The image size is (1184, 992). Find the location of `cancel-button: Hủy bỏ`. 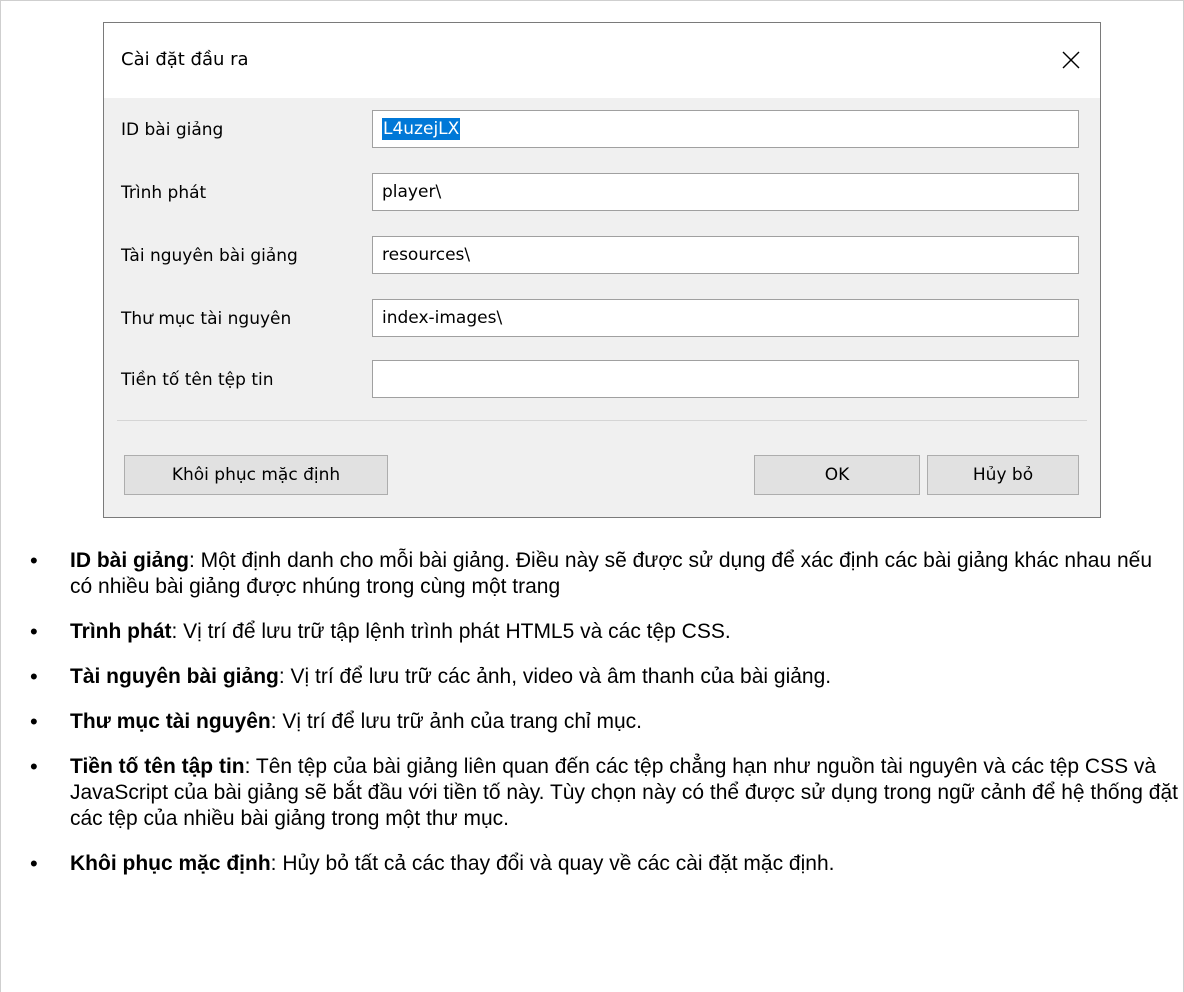

cancel-button: Hủy bỏ is located at coordinates (1003, 475).